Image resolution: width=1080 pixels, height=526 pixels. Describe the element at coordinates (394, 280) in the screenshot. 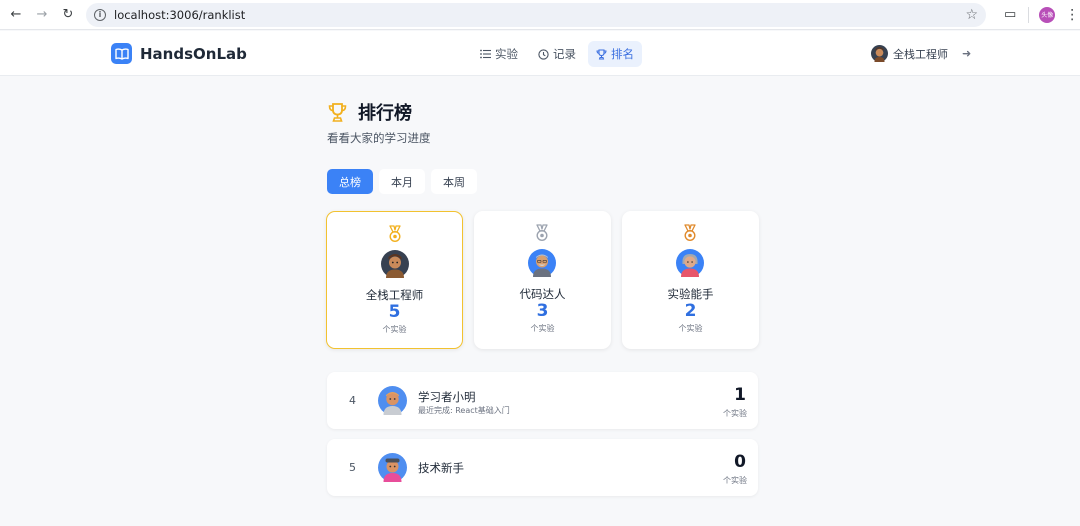

I see `podium-card-first: 全栈工程师 5 个实验` at that location.